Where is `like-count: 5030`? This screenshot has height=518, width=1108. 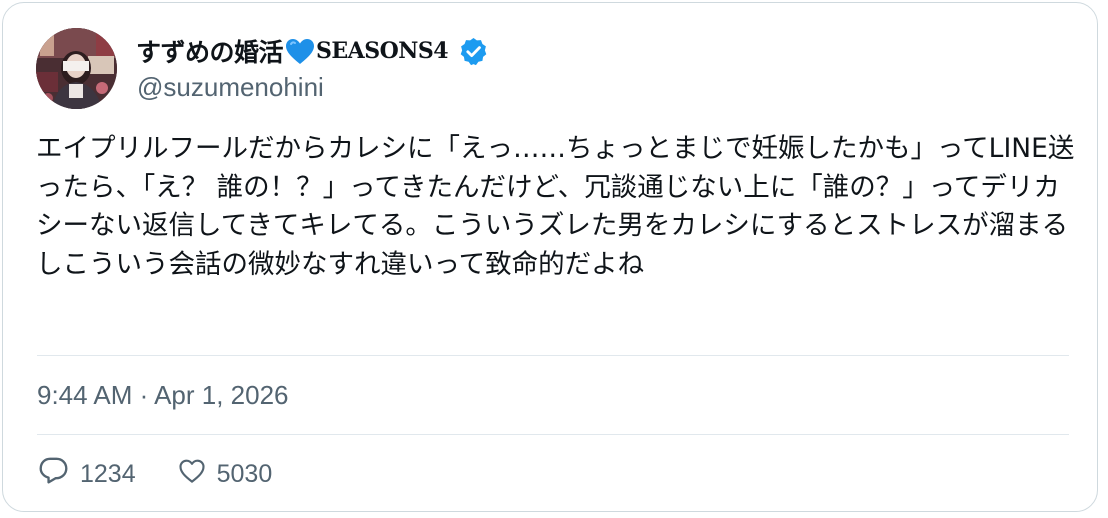
like-count: 5030 is located at coordinates (244, 473).